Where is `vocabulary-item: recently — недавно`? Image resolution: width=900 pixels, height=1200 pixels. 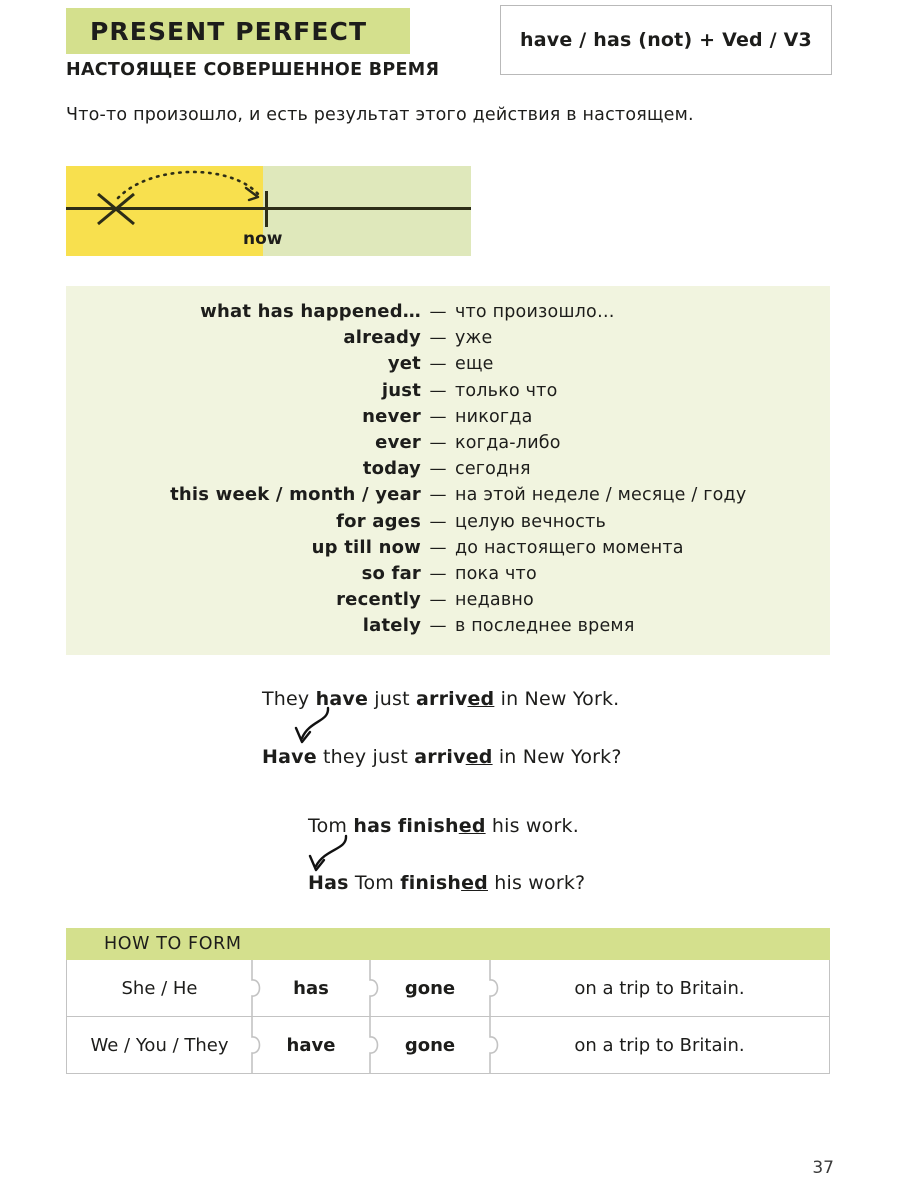
vocabulary-item: recently — недавно is located at coordinates (448, 602).